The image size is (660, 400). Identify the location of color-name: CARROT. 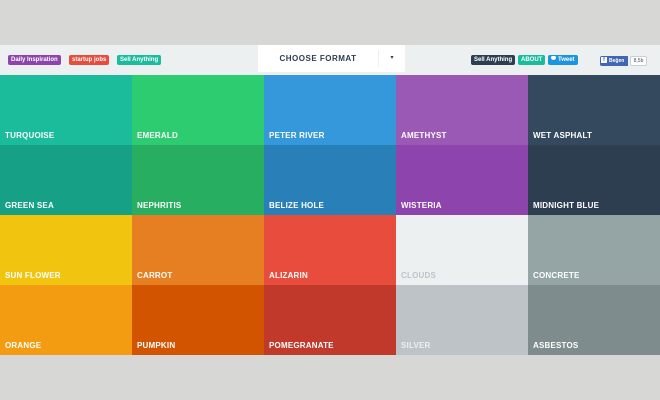
(155, 275).